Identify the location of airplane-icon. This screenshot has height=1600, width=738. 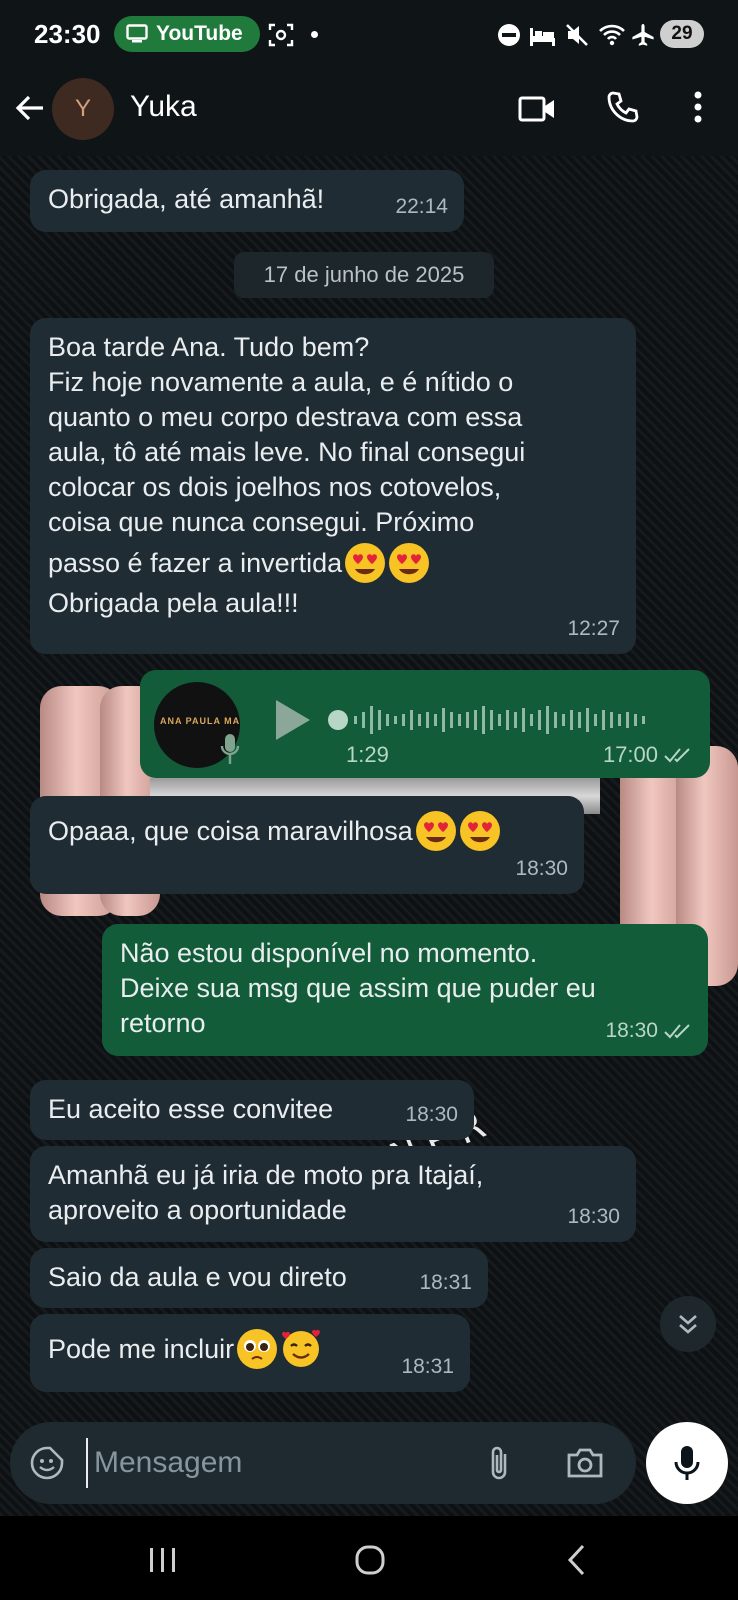
(643, 35).